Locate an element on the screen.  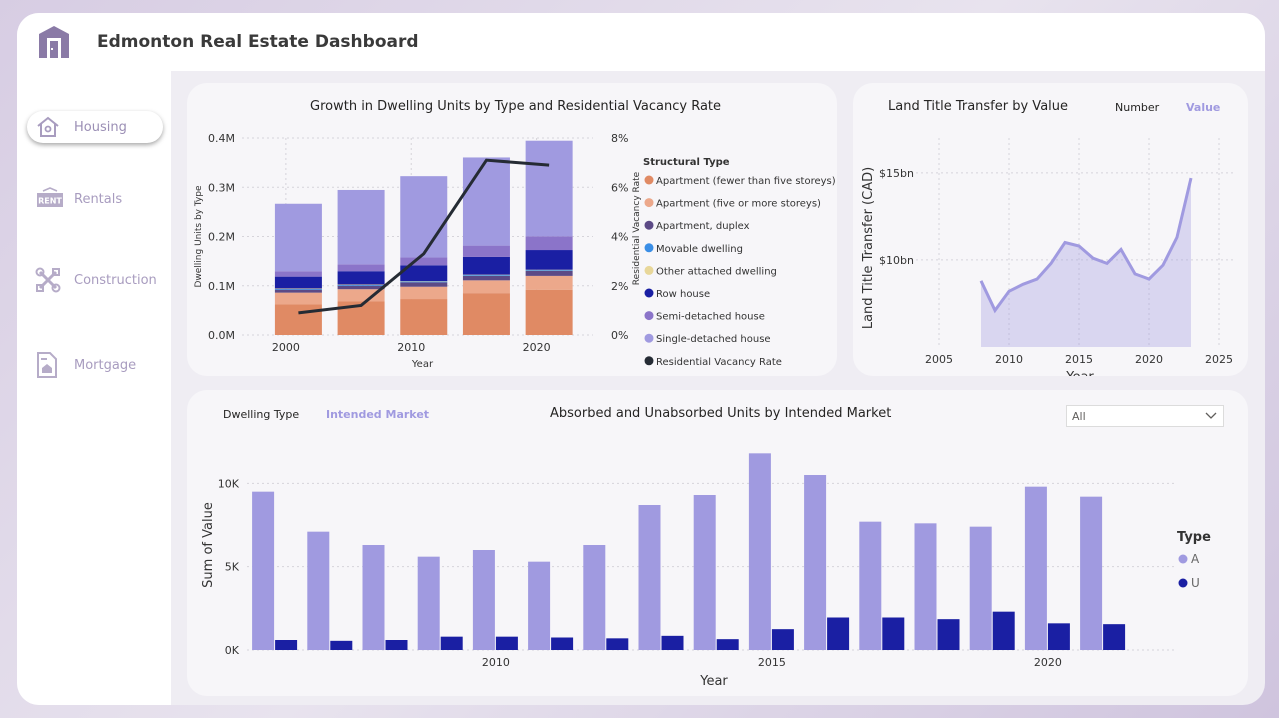
nav-item-label: Construction is located at coordinates (115, 280).